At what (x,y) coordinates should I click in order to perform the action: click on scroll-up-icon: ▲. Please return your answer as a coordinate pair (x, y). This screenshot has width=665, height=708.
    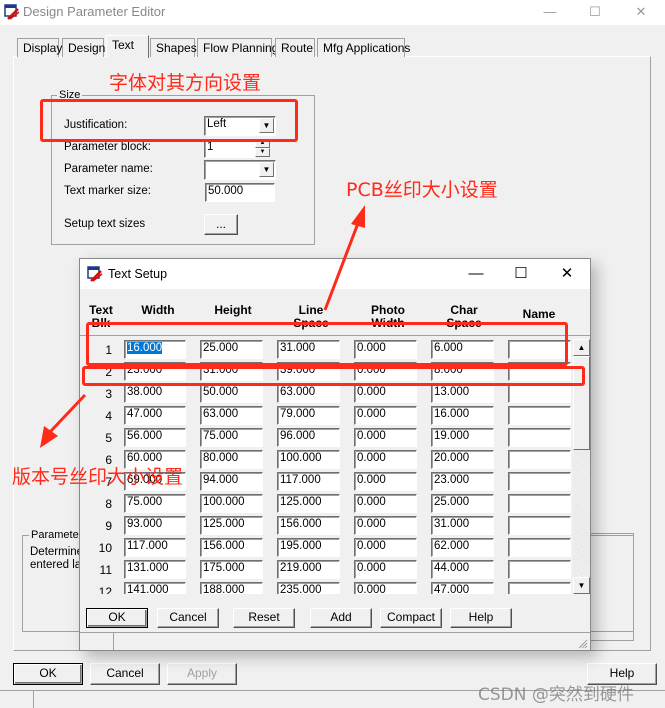
    Looking at the image, I should click on (581, 347).